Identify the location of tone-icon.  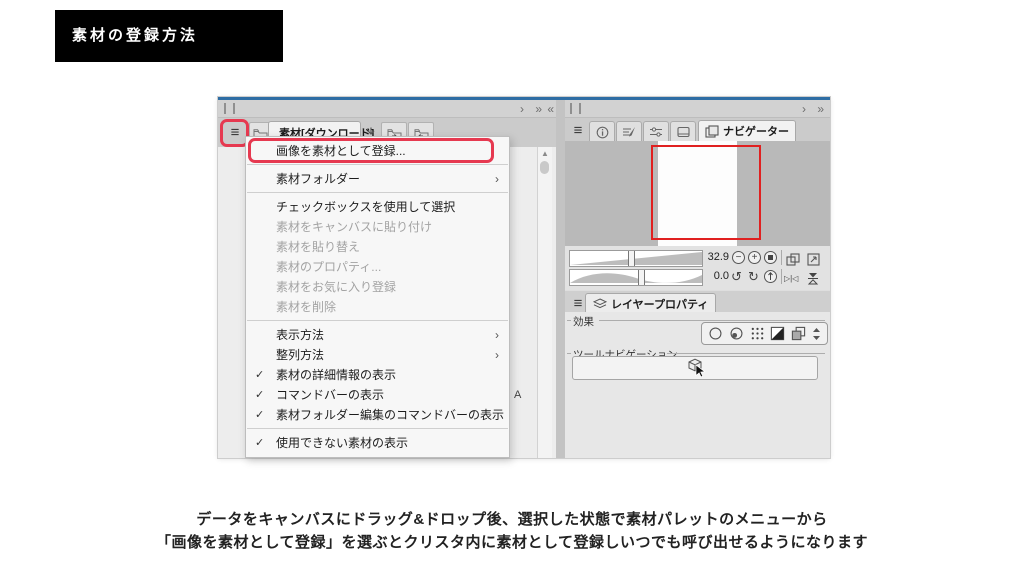
(736, 333).